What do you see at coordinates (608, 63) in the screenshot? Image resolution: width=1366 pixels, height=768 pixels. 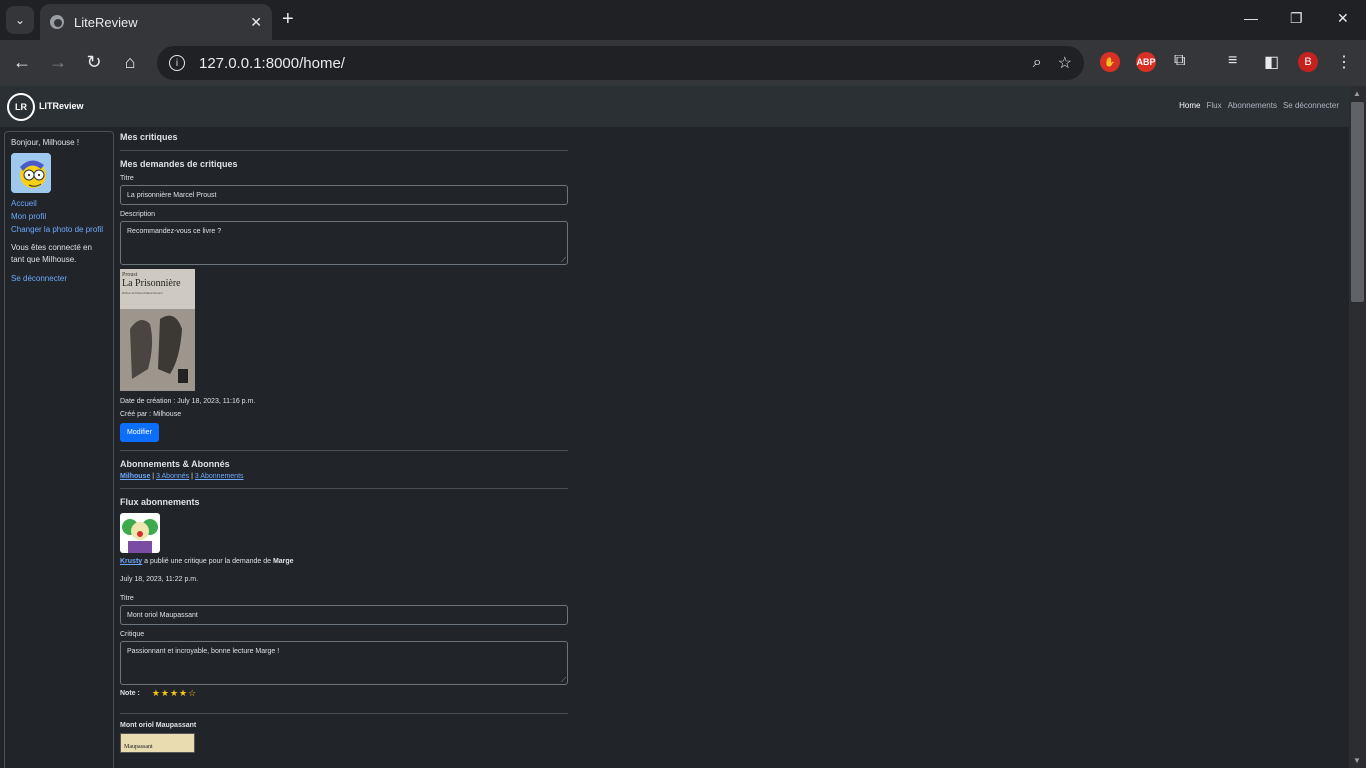 I see `url-text: 127.0.0.1:8000/home/` at bounding box center [608, 63].